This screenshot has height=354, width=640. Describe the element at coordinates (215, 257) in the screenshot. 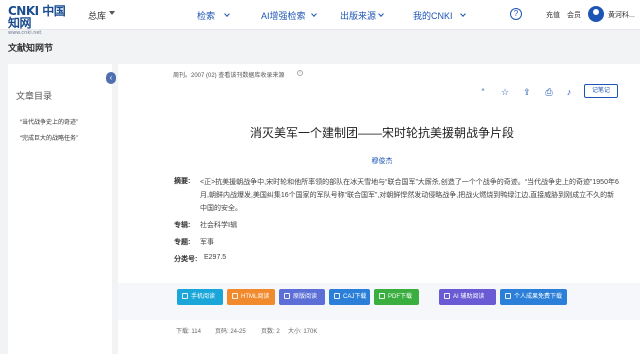

I see `classification-value: E297.5` at that location.